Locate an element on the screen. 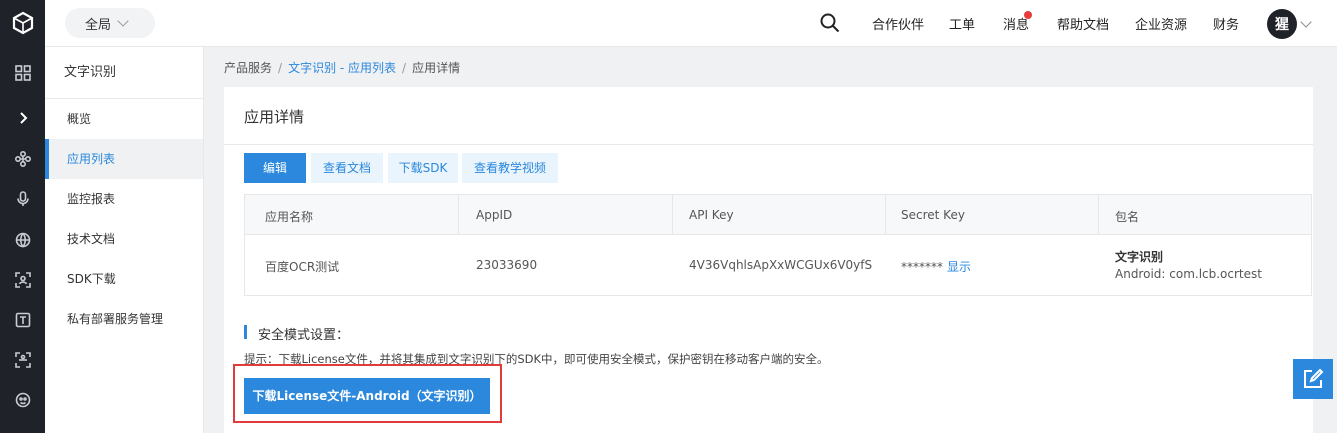 Image resolution: width=1337 pixels, height=433 pixels. edit-icon is located at coordinates (1313, 379).